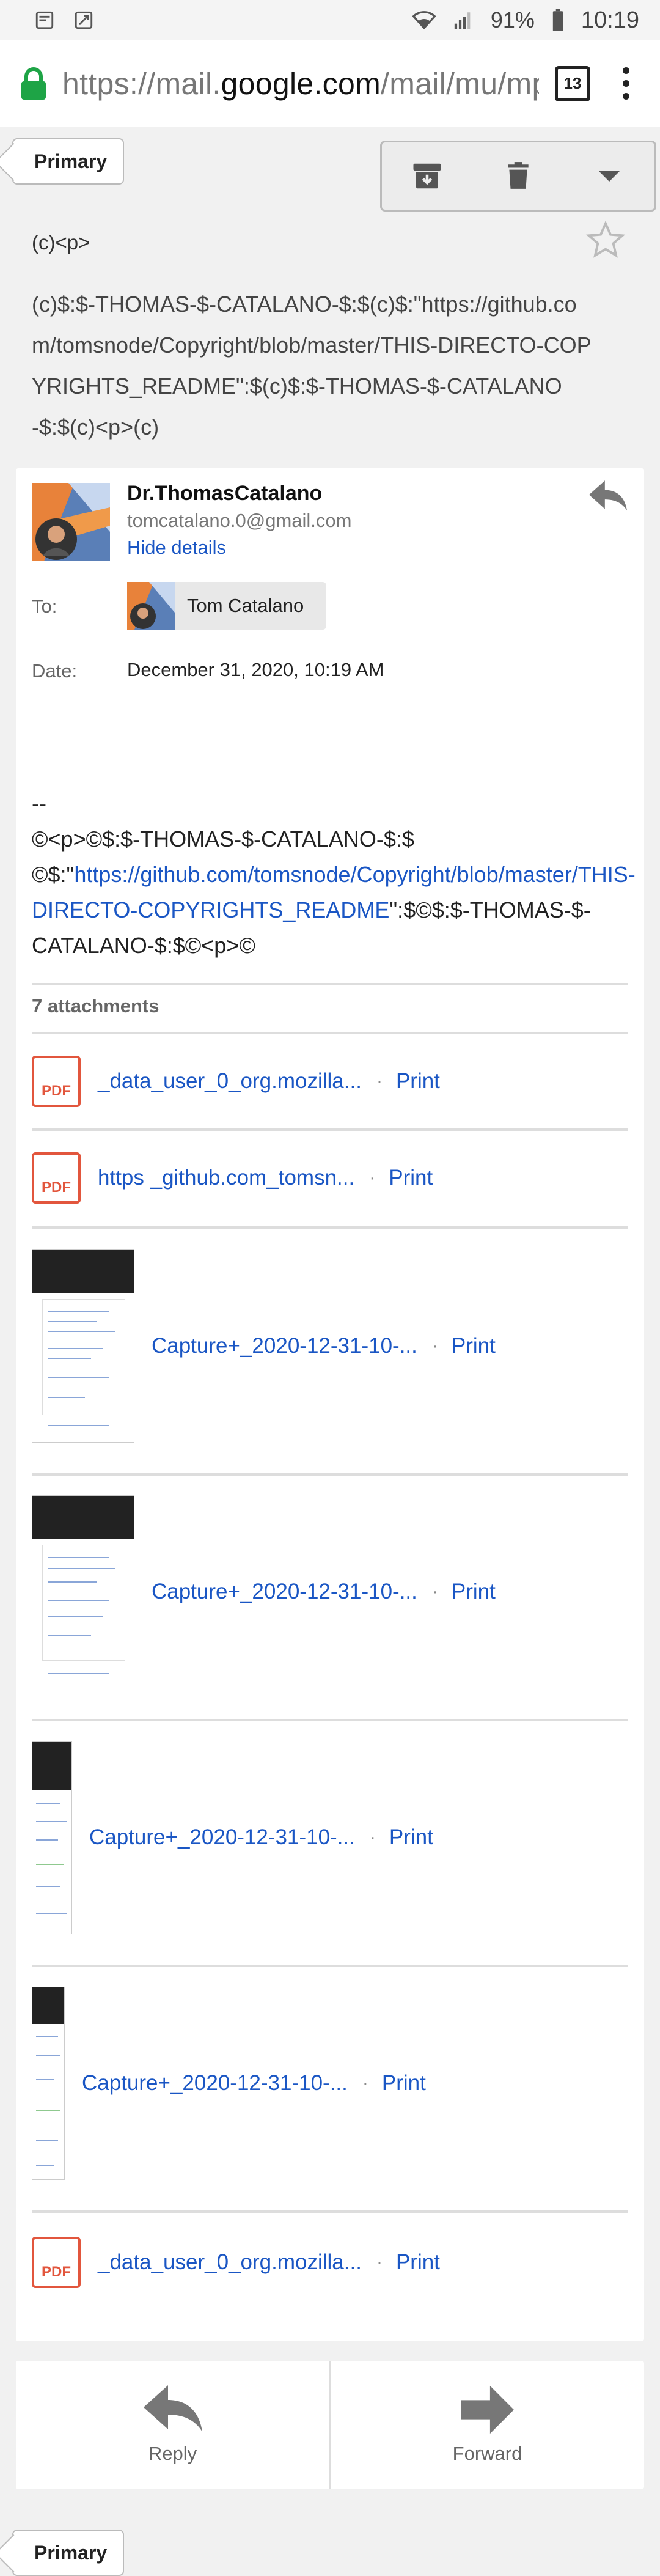 The height and width of the screenshot is (2576, 660). Describe the element at coordinates (45, 606) in the screenshot. I see `to-label: To:` at that location.